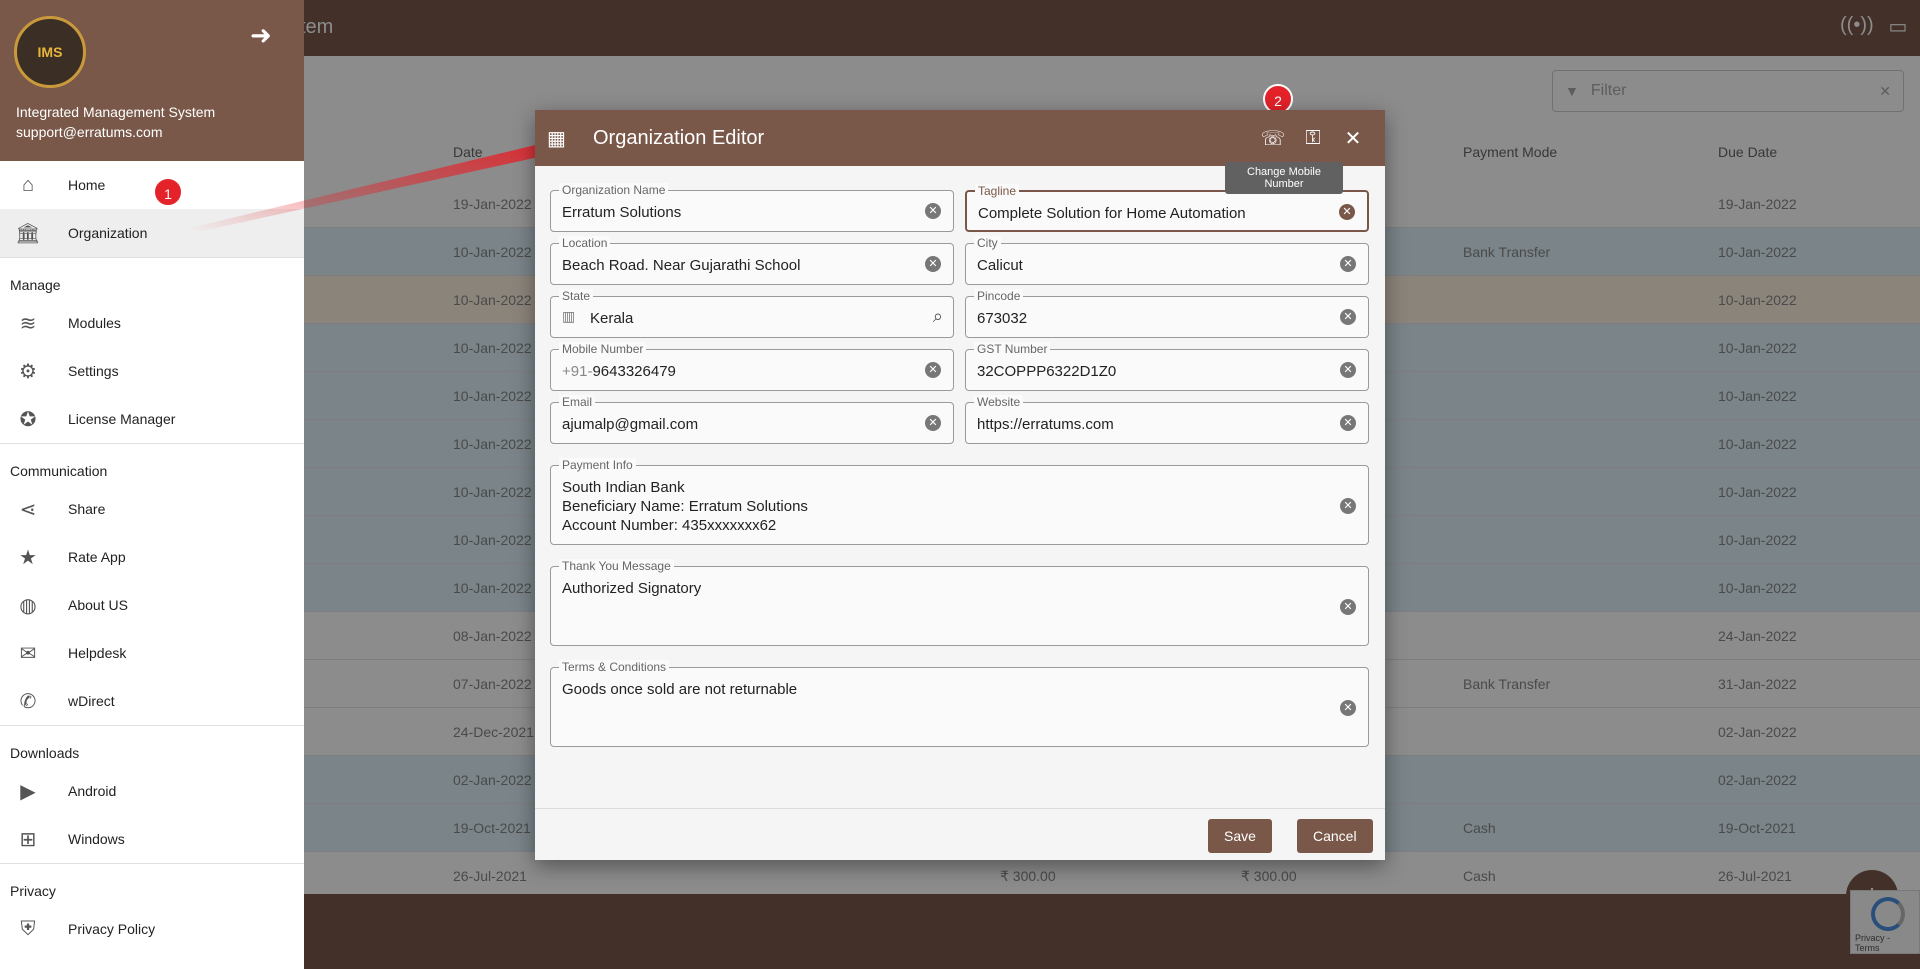 The height and width of the screenshot is (969, 1920). I want to click on bank-icon: 🏛, so click(28, 233).